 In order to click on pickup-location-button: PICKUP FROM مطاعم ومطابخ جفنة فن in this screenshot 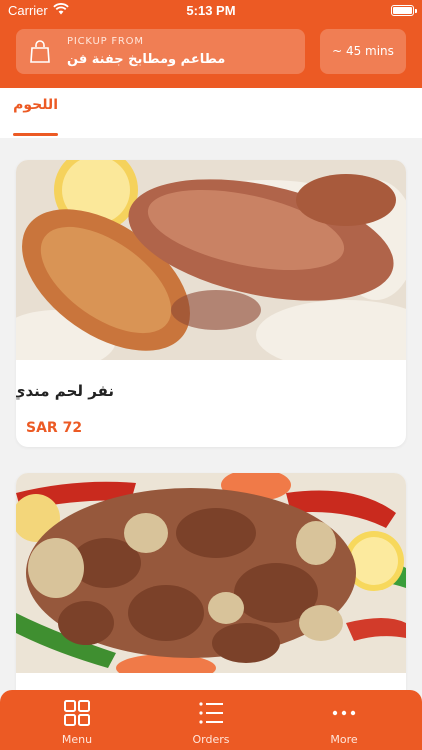, I will do `click(160, 51)`.